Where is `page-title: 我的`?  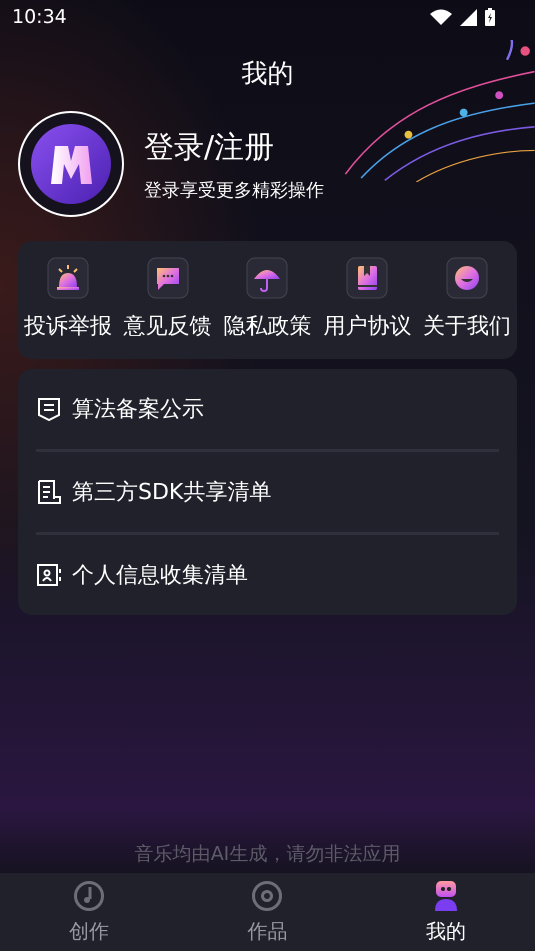 page-title: 我的 is located at coordinates (268, 74).